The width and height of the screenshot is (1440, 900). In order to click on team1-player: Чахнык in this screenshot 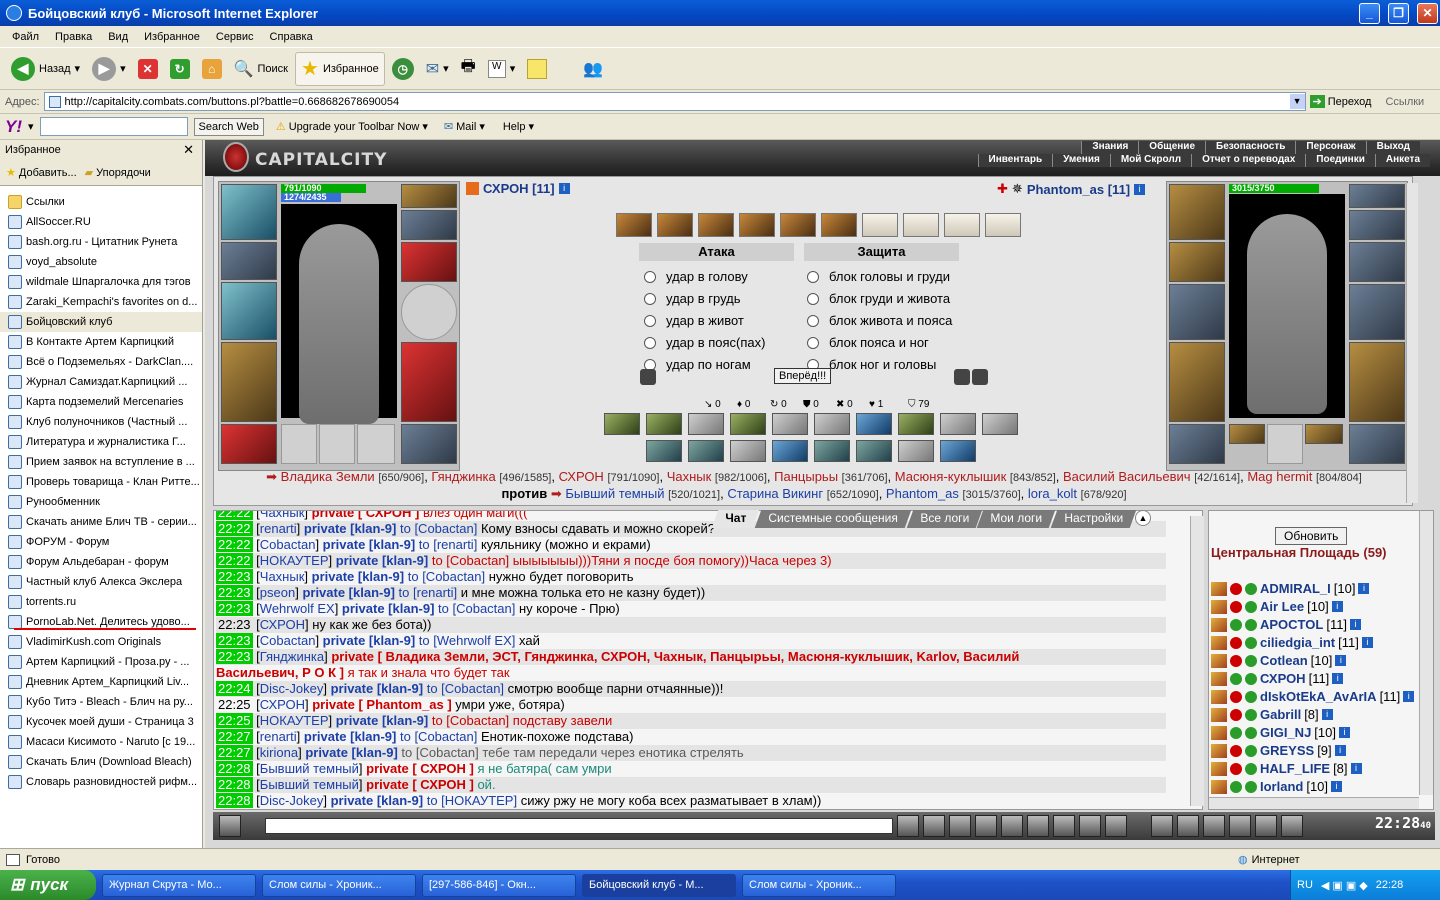, I will do `click(689, 476)`.